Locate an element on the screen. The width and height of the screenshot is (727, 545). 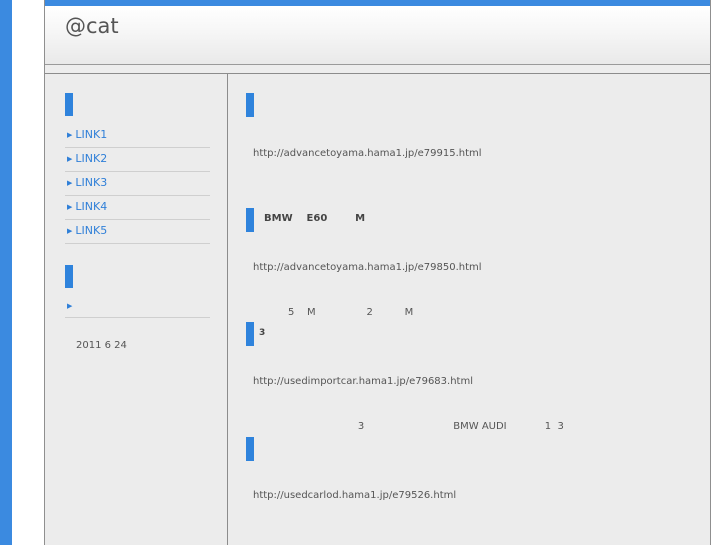
sidebar-archive-entry: ▶ is located at coordinates (137, 308).